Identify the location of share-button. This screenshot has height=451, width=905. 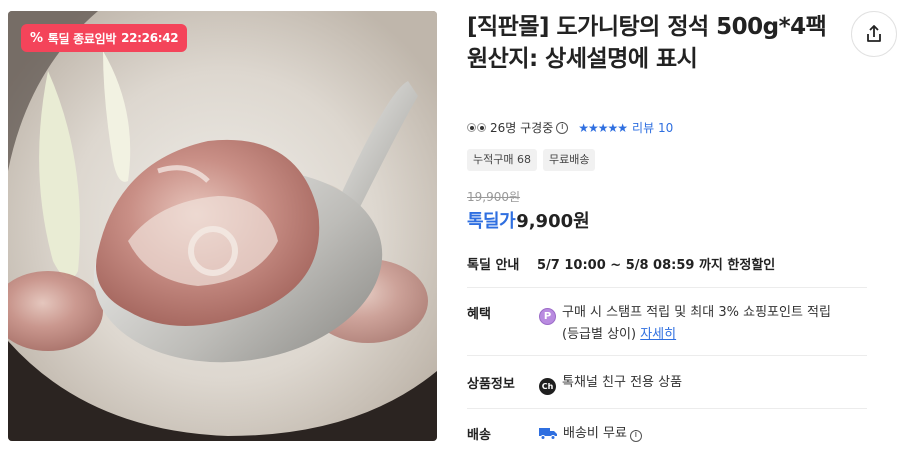
(874, 34).